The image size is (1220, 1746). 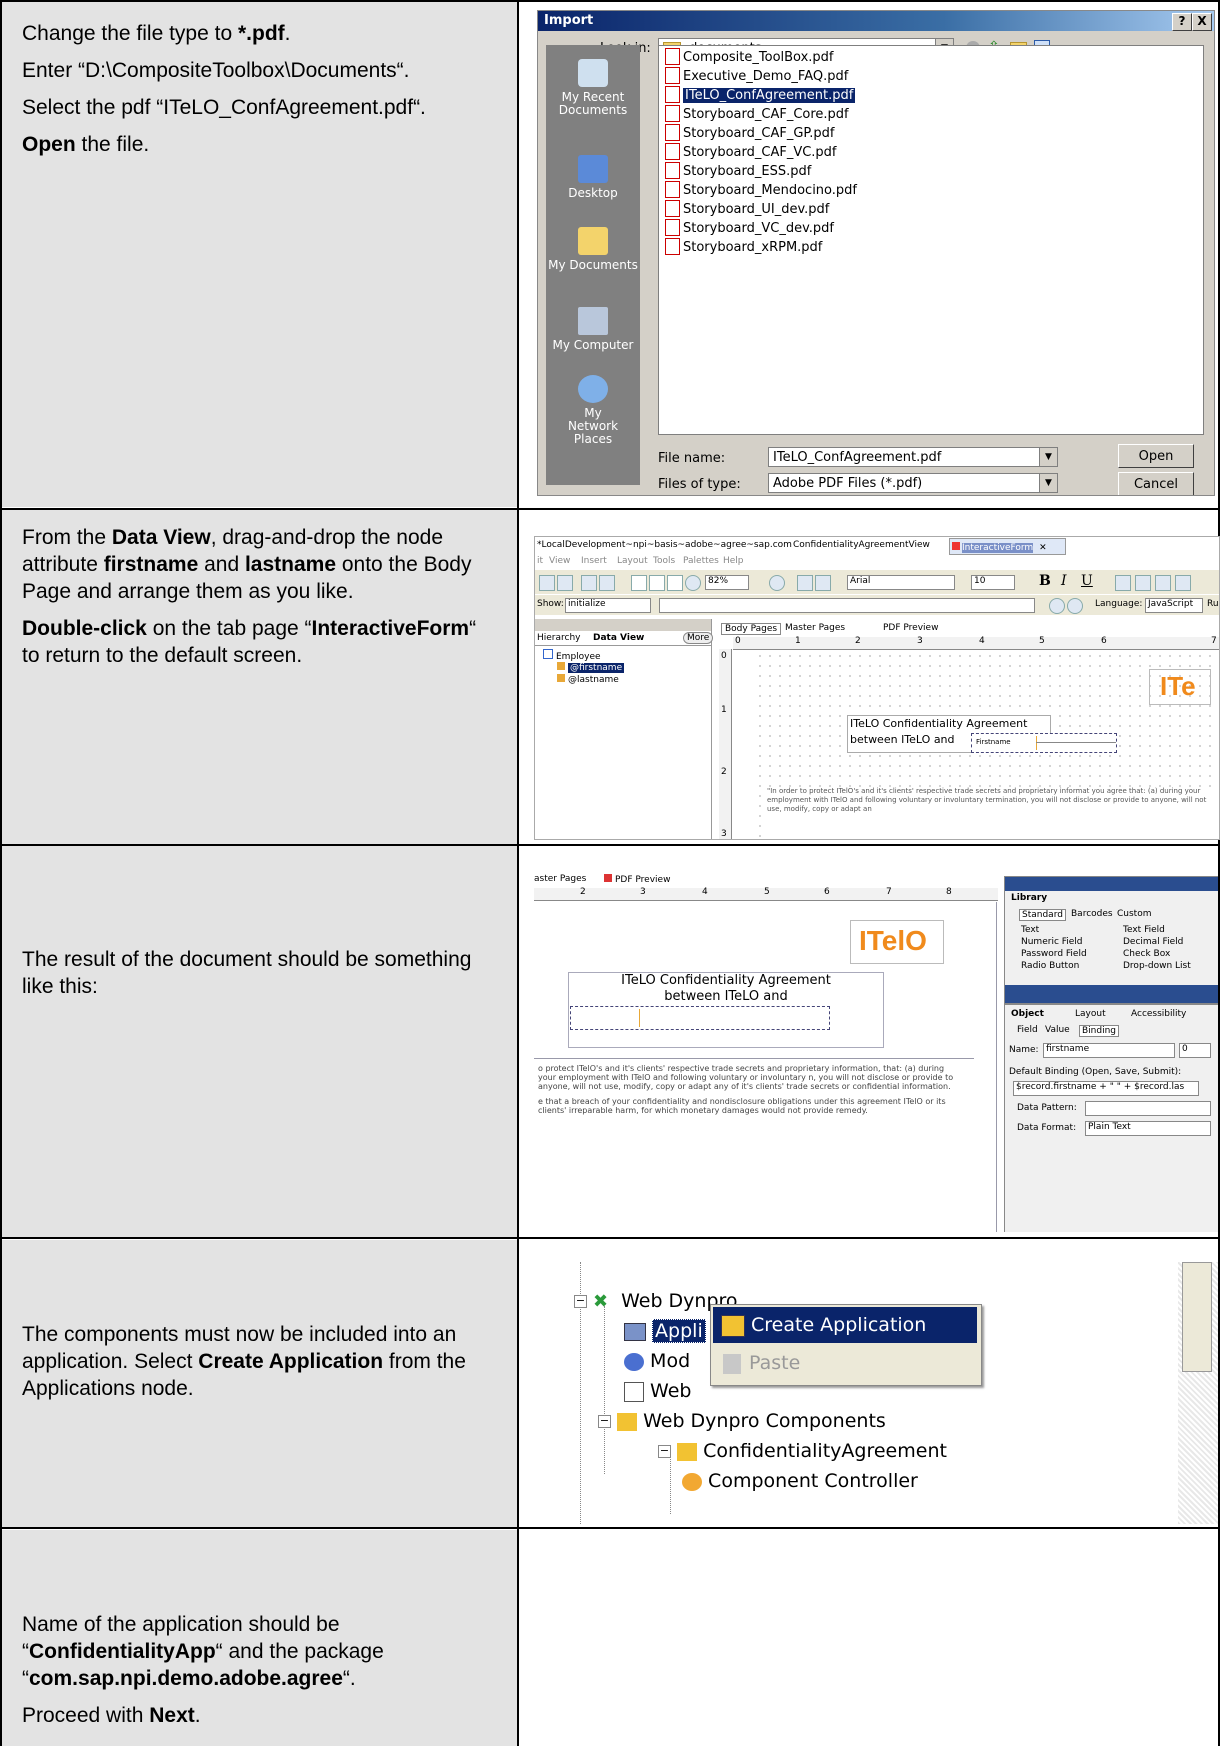 I want to click on font-select: Arial, so click(x=901, y=582).